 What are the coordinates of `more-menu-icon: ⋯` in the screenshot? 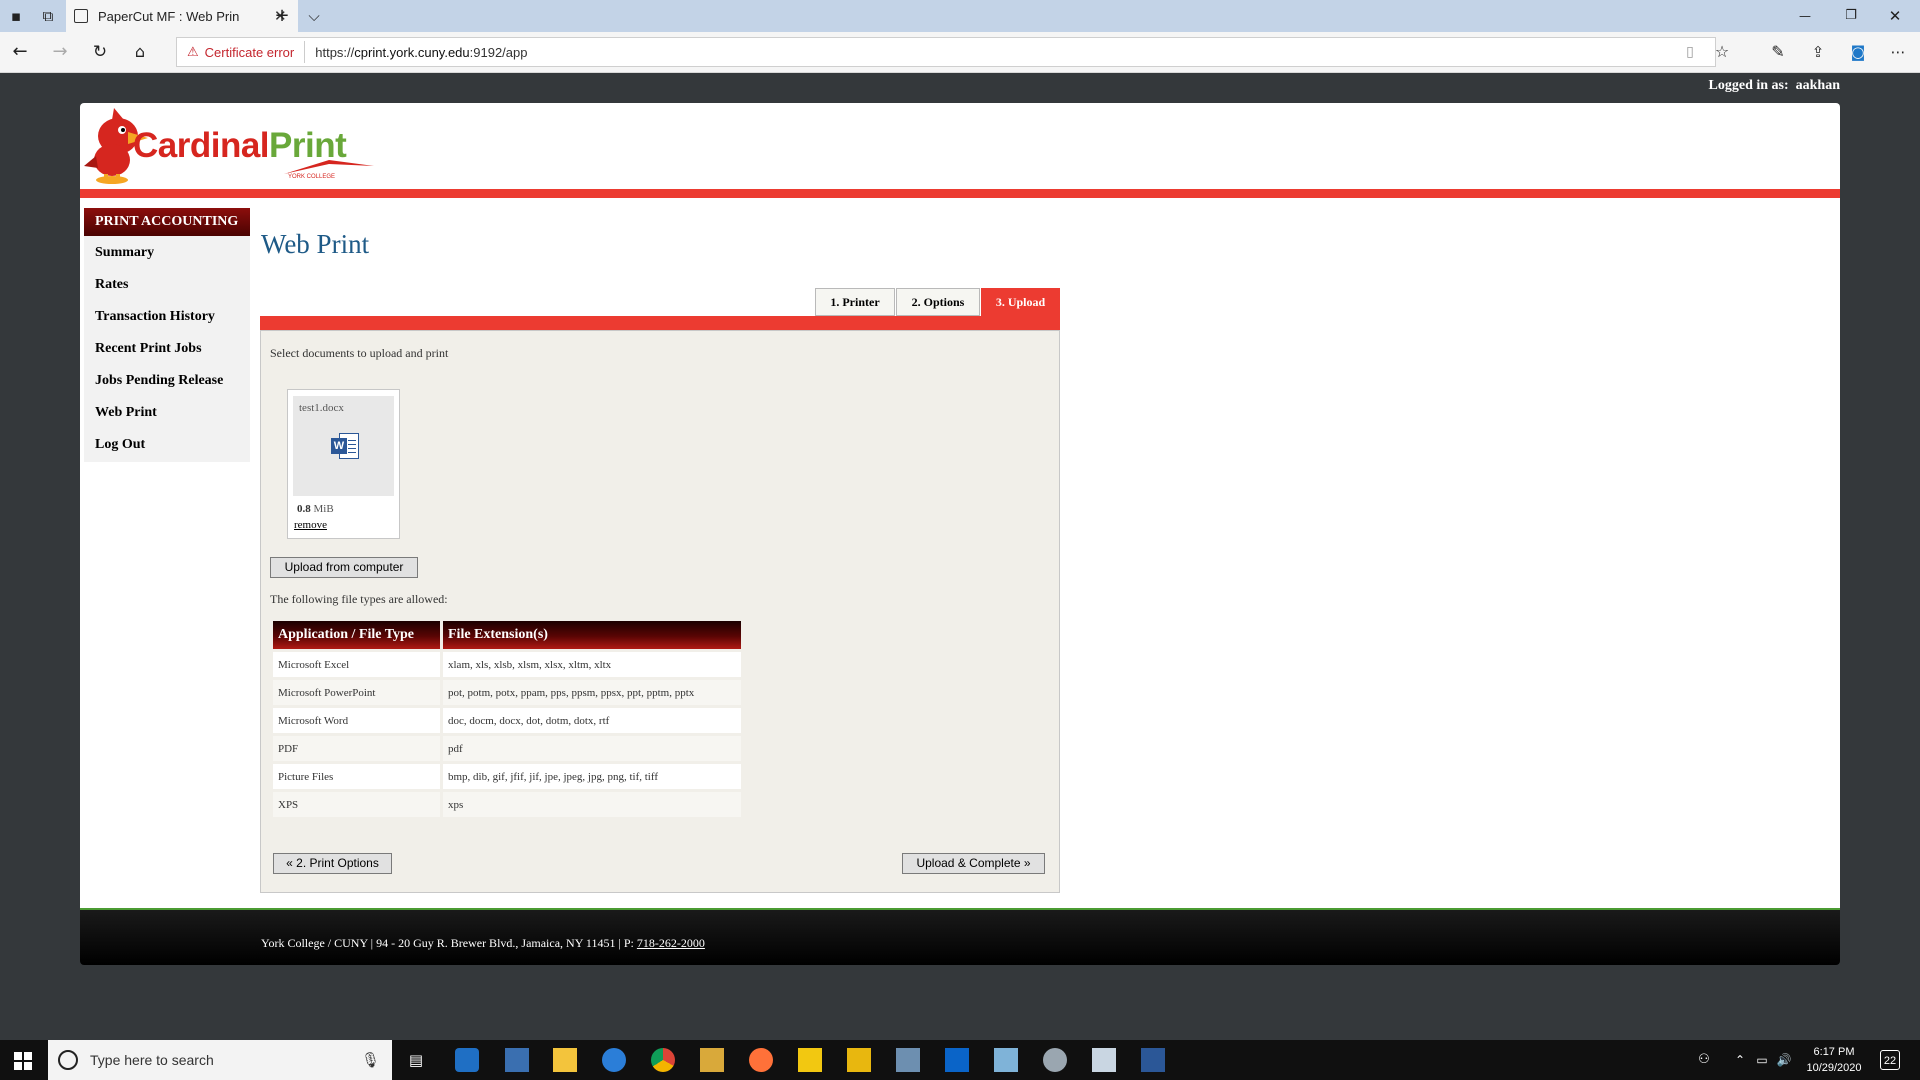 It's located at (1898, 52).